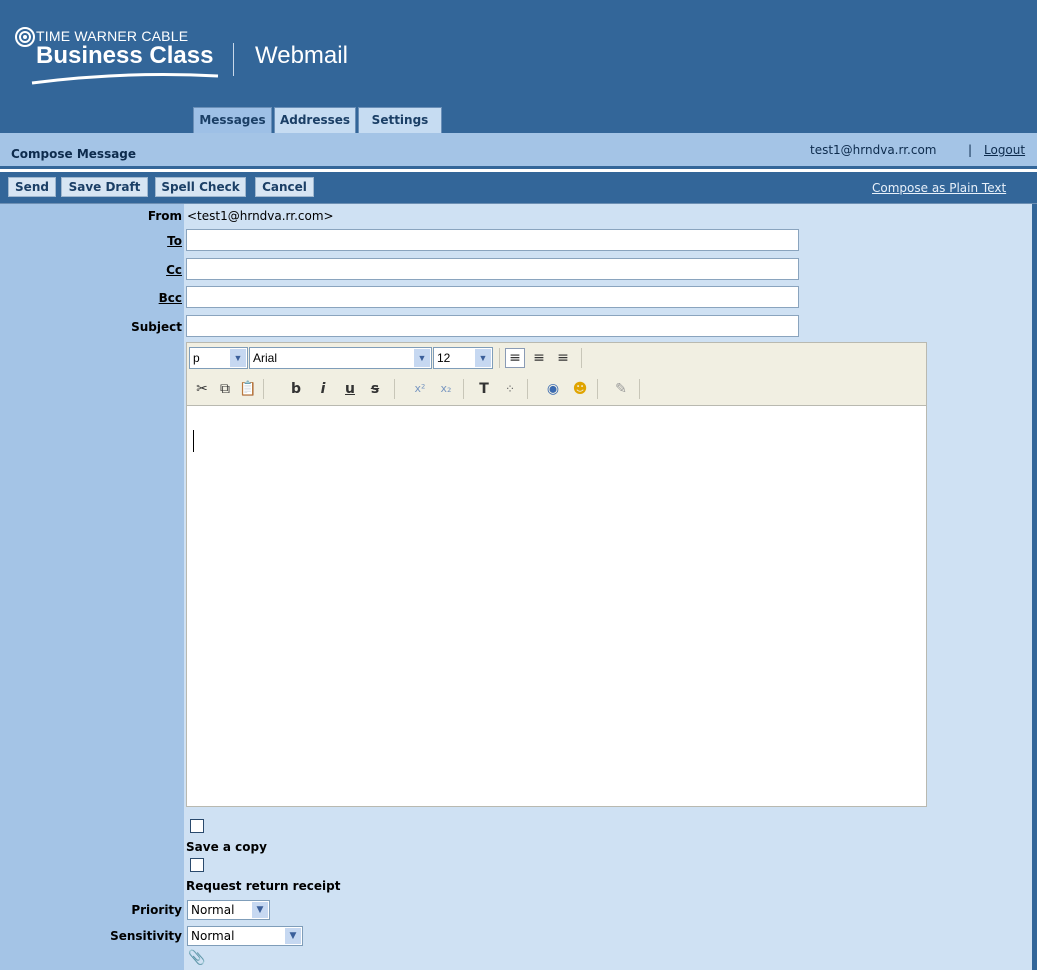 The height and width of the screenshot is (970, 1037). I want to click on save-copy-label: Save a copy, so click(226, 847).